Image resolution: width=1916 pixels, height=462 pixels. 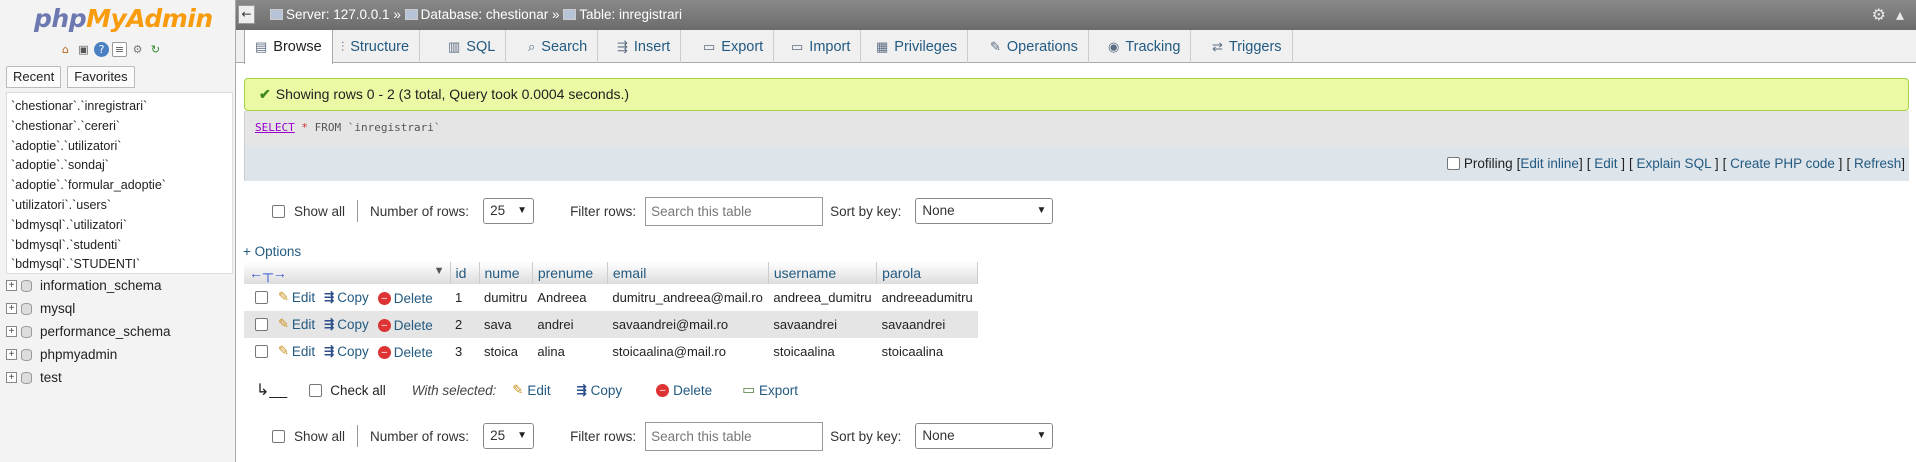 What do you see at coordinates (770, 390) in the screenshot?
I see `bulk-export-button: ▭ Export` at bounding box center [770, 390].